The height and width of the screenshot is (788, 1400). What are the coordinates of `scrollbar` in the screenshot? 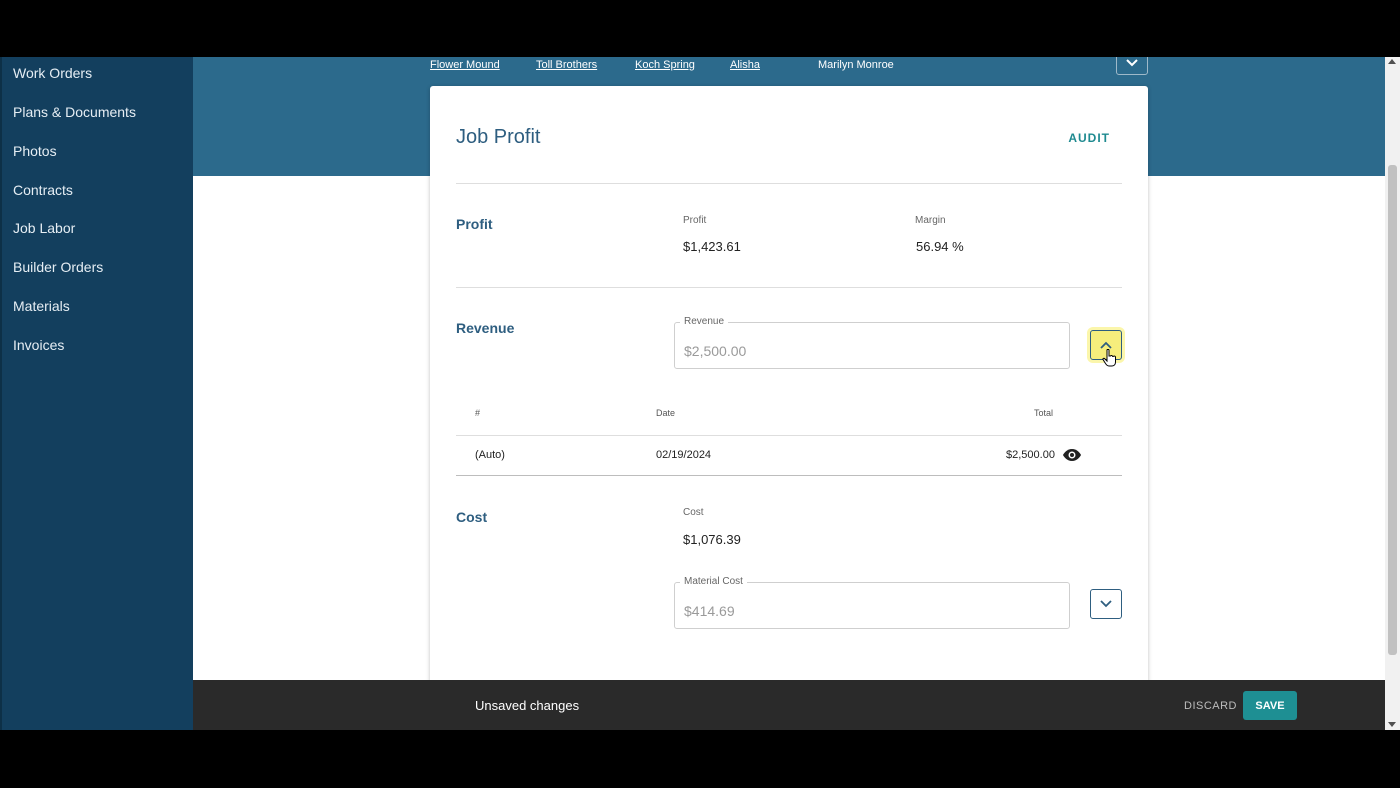 It's located at (1392, 393).